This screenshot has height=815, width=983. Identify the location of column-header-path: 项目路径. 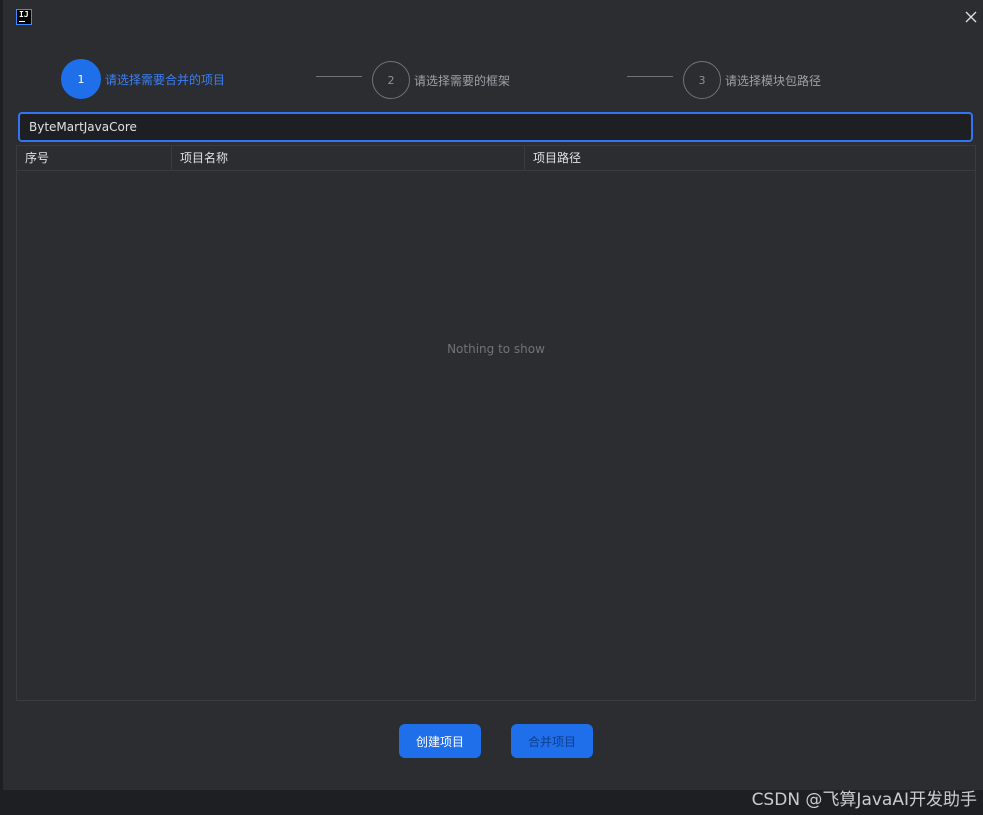
(749, 158).